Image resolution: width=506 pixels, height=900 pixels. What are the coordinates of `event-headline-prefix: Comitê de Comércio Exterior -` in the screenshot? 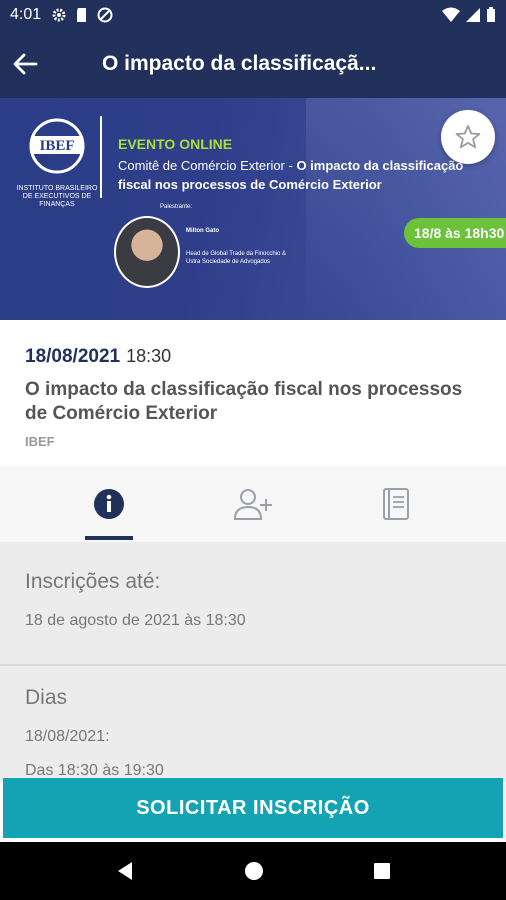 It's located at (207, 165).